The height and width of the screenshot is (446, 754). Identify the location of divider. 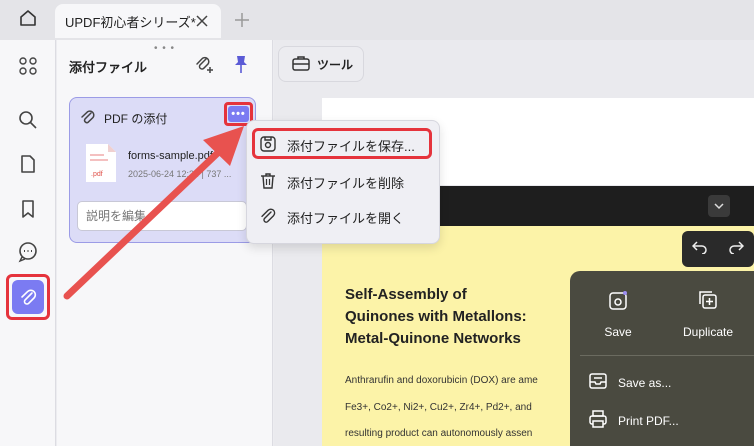
(667, 355).